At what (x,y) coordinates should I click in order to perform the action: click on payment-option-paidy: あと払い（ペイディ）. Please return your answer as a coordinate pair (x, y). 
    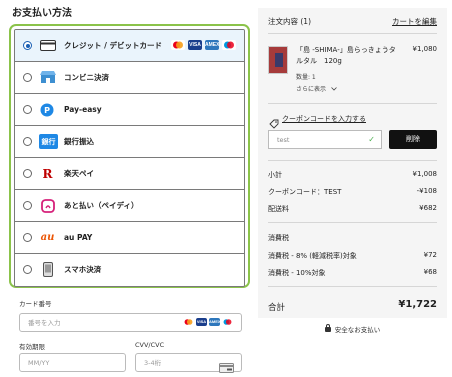
    Looking at the image, I should click on (129, 206).